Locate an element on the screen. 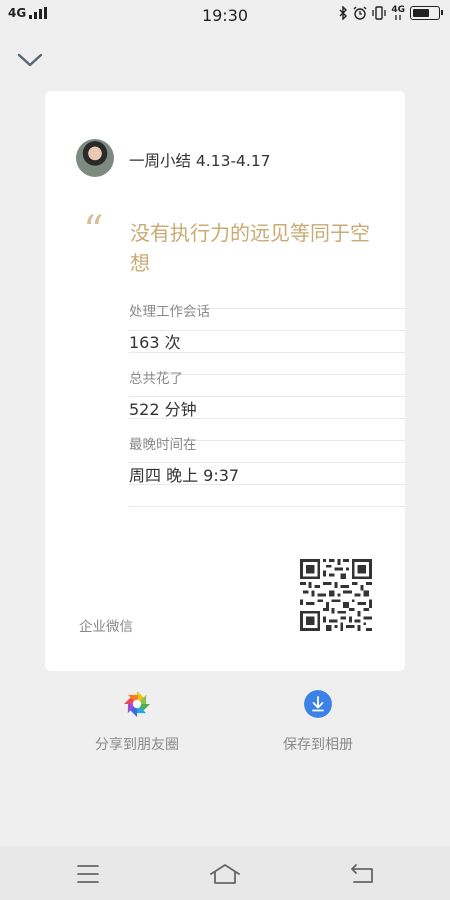  collapse-button is located at coordinates (30, 59).